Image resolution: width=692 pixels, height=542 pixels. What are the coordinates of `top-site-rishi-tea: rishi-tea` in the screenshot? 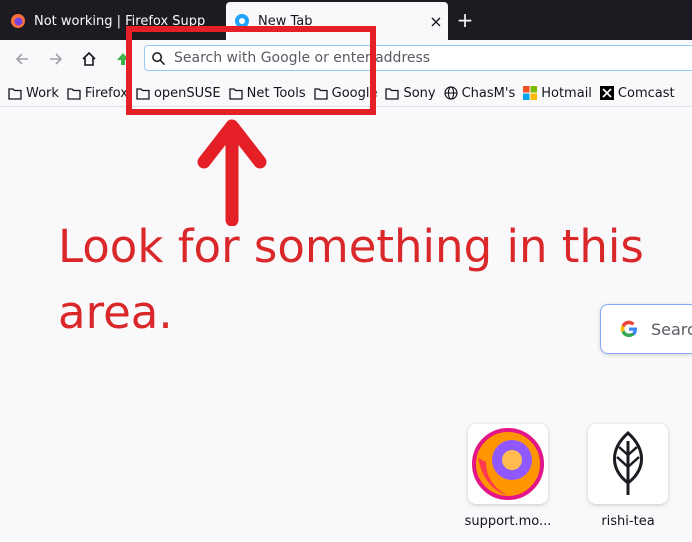 It's located at (628, 476).